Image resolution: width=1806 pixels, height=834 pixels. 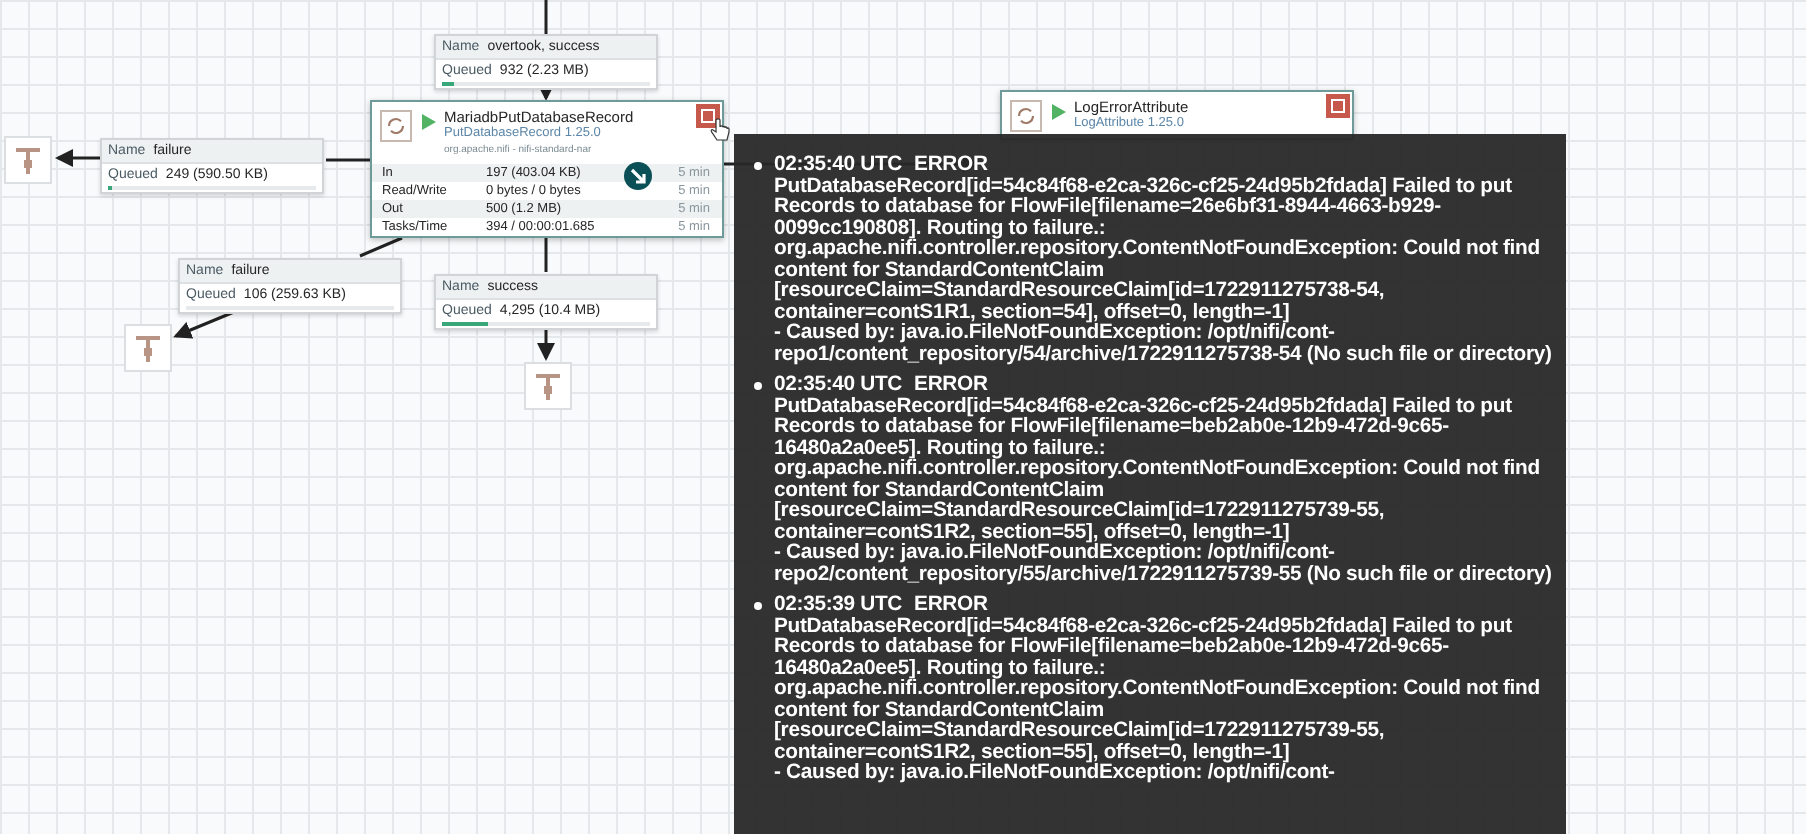 What do you see at coordinates (1158, 701) in the screenshot?
I see `bulletin-message: PutDatabaseRecord[id=54c84f68-e2ca-326c-cf25-24d95b2fdada] Failed to put Records to database for FlowFile[filename=beb2ab0e-12b9-472d-9c65-16480a2a0ee5]. Routing to failure.: org.apache.nifi.controller.repository.ContentNotFoundException: Could not find content for StandardContentClaim [resourceClaim=StandardResourceClaim[id=1722911275739-55, container=contS1R2, section=55], offset=0, length=-1] - Caused by: java.io.FileNotFoundException: /opt/nifi/cont-` at bounding box center [1158, 701].